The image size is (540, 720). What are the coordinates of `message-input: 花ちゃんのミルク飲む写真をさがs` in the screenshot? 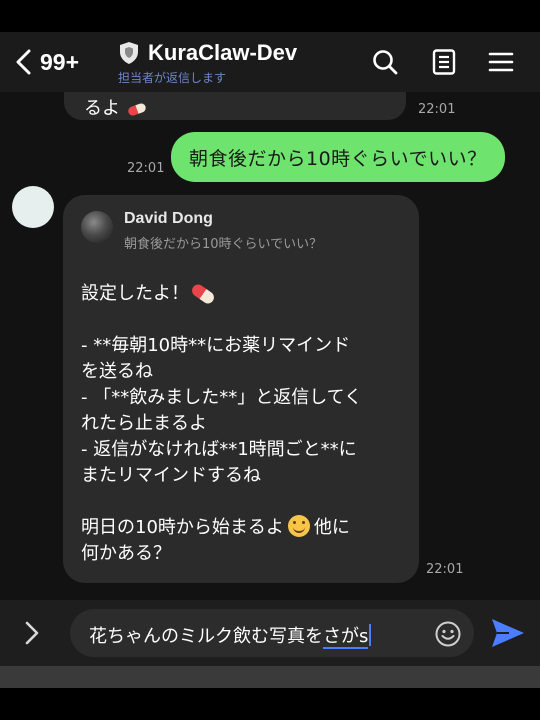 It's located at (272, 633).